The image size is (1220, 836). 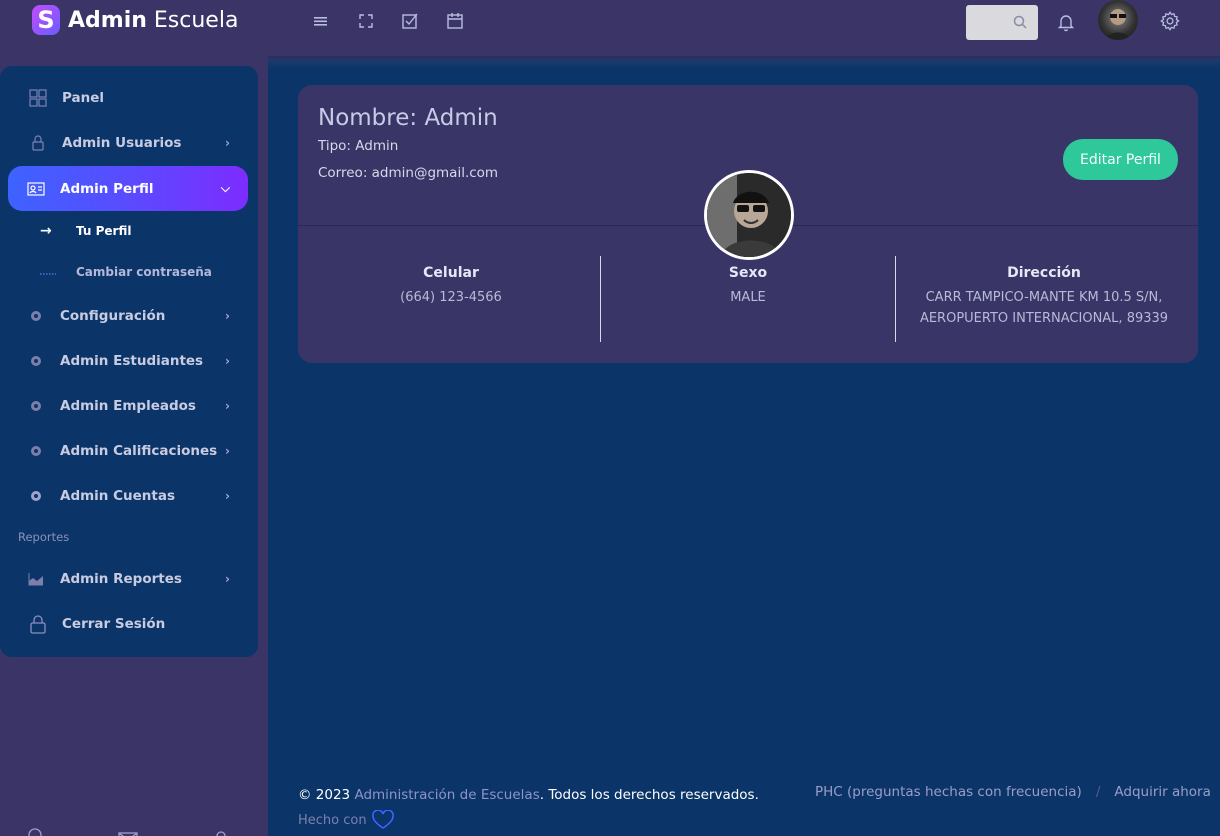 I want to click on sidebar-item-admin-usuarios: Admin Usuarios ›, so click(x=128, y=142).